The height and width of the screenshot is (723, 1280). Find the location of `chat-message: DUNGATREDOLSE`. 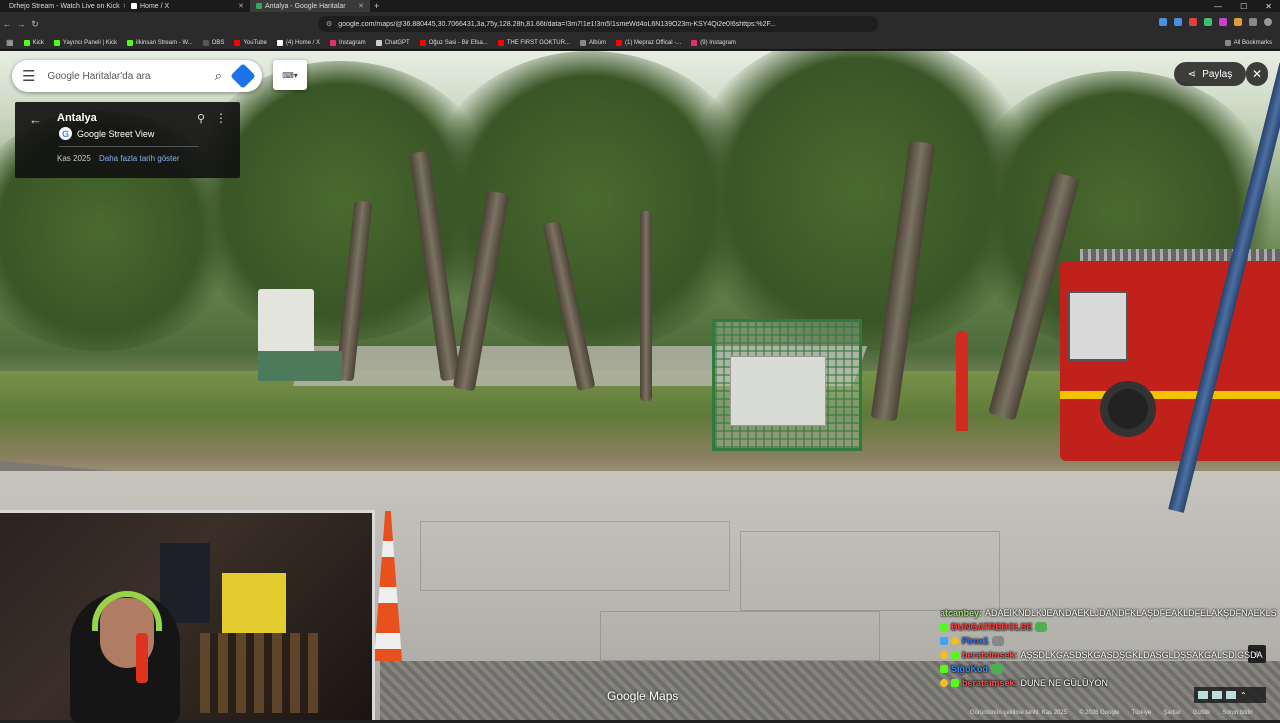

chat-message: DUNGATREDOLSE is located at coordinates (1110, 627).